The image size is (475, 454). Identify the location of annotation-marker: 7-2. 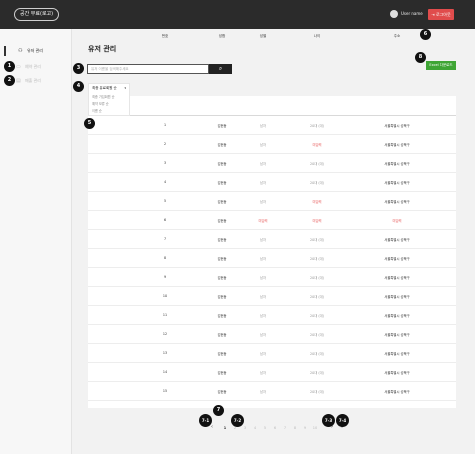
(237, 420).